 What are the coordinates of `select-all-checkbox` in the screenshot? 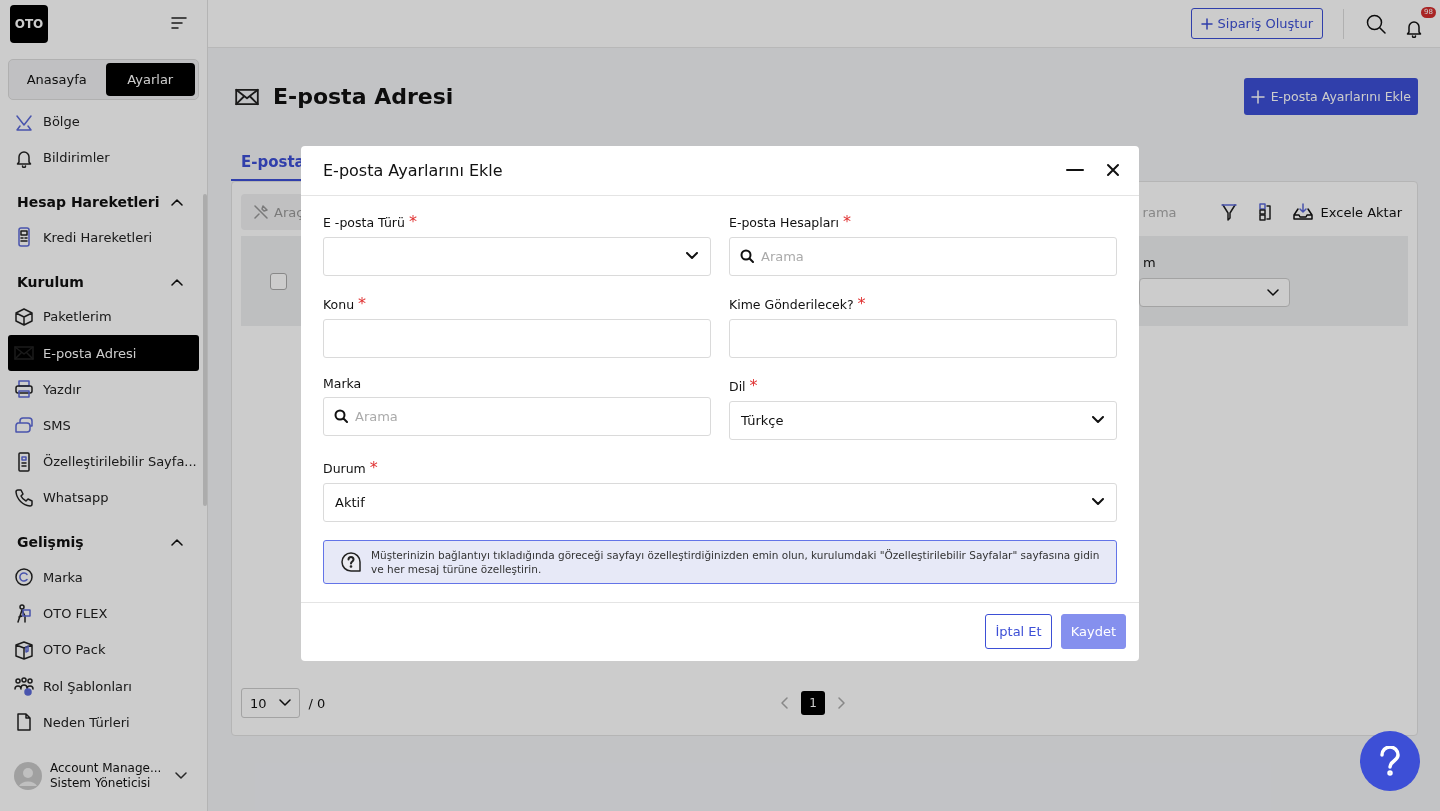 It's located at (278, 281).